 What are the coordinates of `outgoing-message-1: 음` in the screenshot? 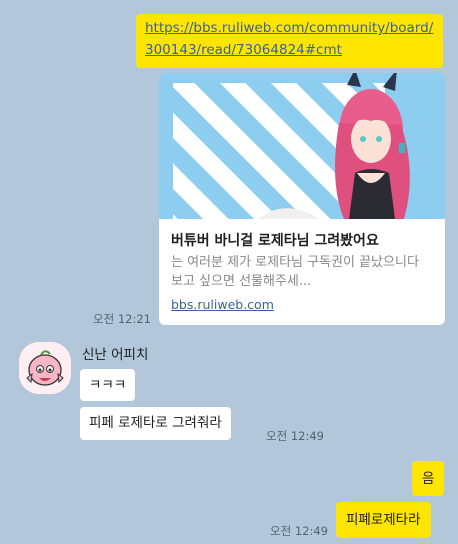 It's located at (428, 478).